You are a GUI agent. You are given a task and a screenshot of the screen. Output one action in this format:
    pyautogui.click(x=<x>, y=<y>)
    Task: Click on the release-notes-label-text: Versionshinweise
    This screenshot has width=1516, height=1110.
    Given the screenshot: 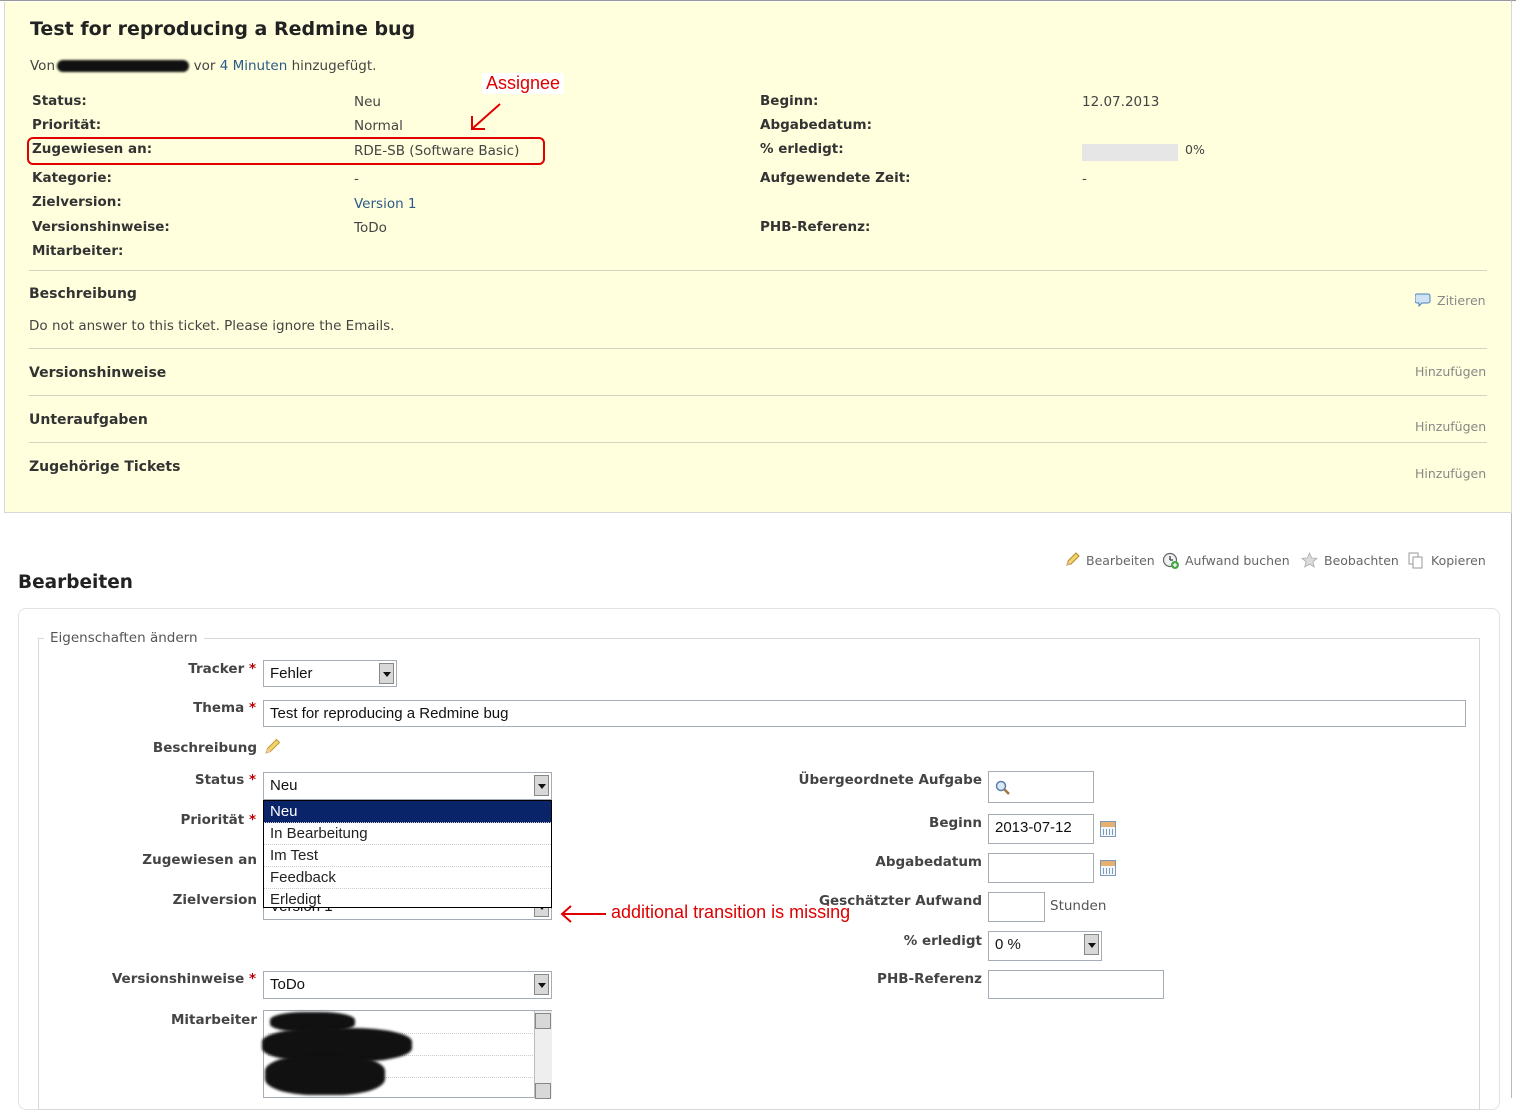 What is the action you would take?
    pyautogui.click(x=178, y=979)
    